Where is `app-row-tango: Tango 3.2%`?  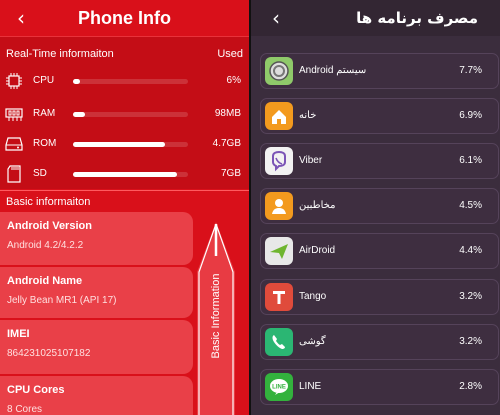 app-row-tango: Tango 3.2% is located at coordinates (379, 297).